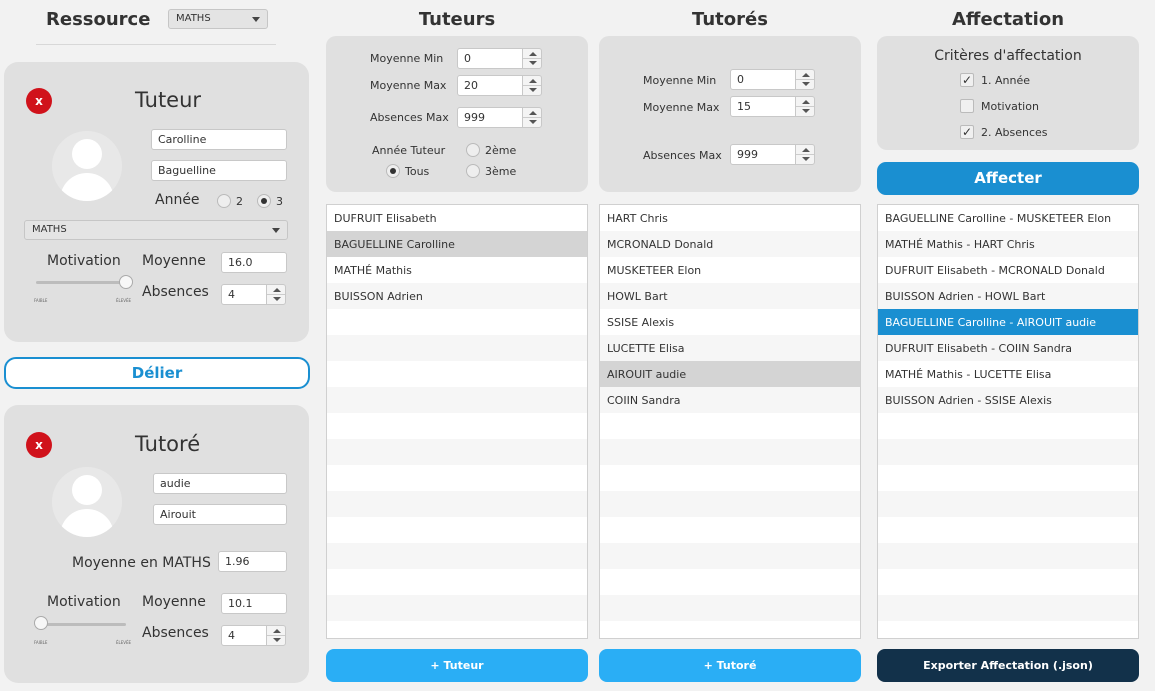 This screenshot has height=691, width=1155. What do you see at coordinates (967, 132) in the screenshot?
I see `criteria-checkbox-absences: ✓` at bounding box center [967, 132].